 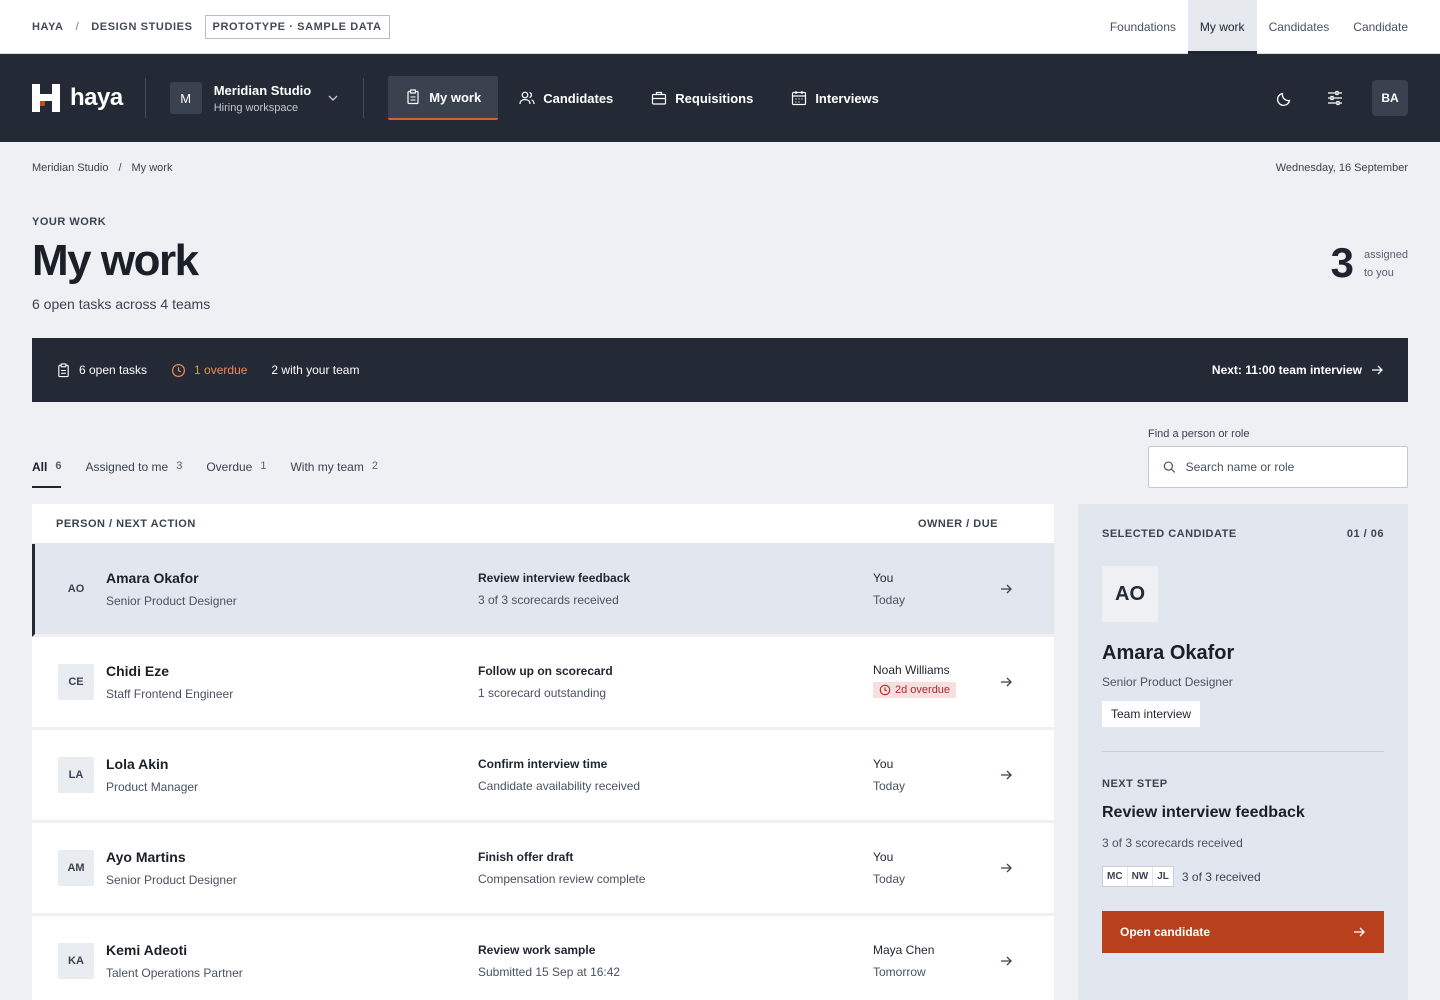 I want to click on nav-interviews: Interviews, so click(x=835, y=98).